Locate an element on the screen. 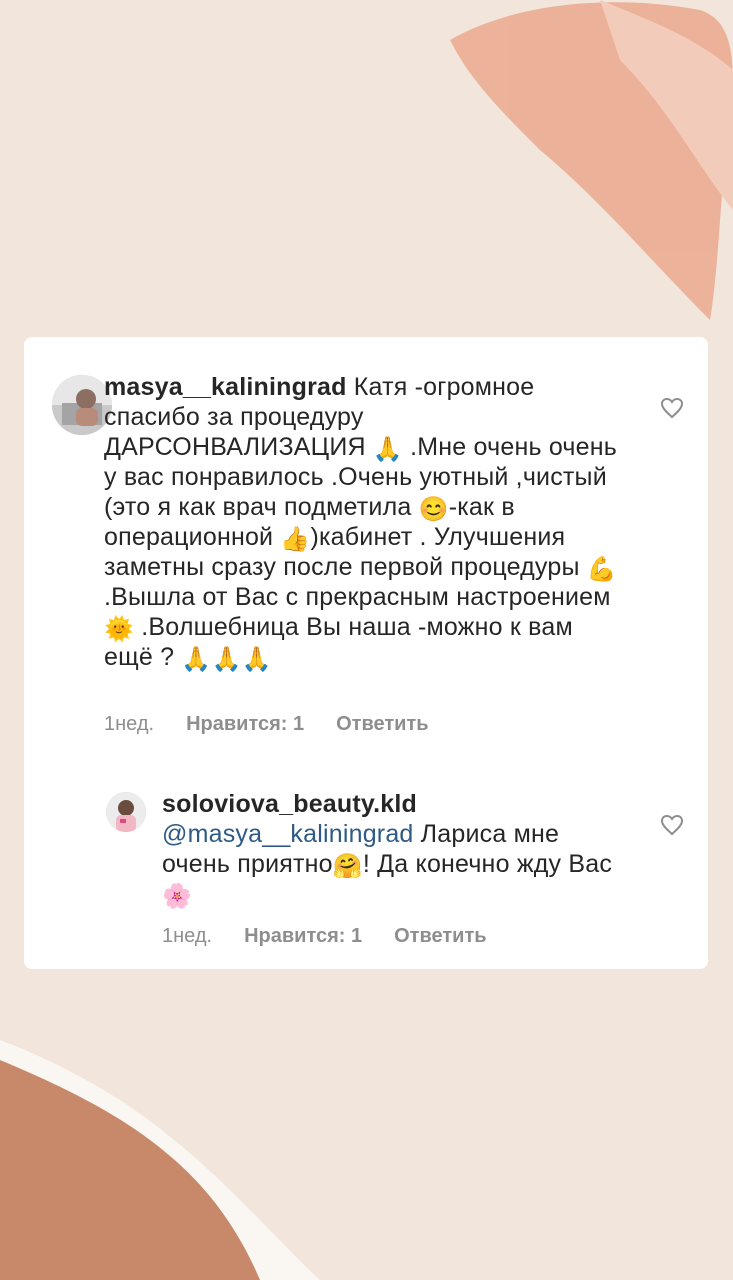 This screenshot has width=733, height=1280. emoji-pray-triple: 🙏🙏🙏 is located at coordinates (226, 659).